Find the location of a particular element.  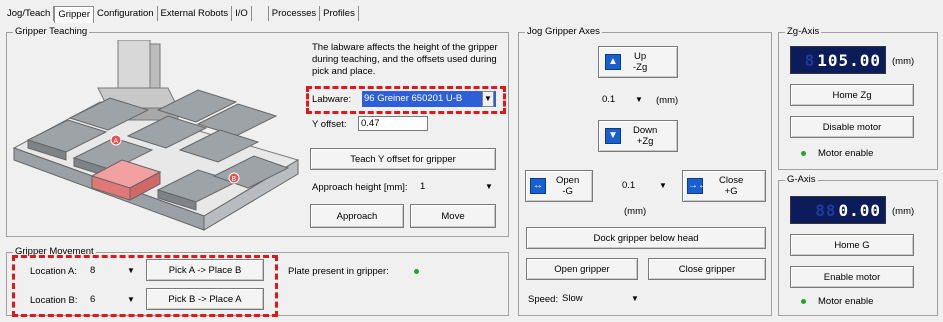

jog-up-axis: -Zg is located at coordinates (640, 67).